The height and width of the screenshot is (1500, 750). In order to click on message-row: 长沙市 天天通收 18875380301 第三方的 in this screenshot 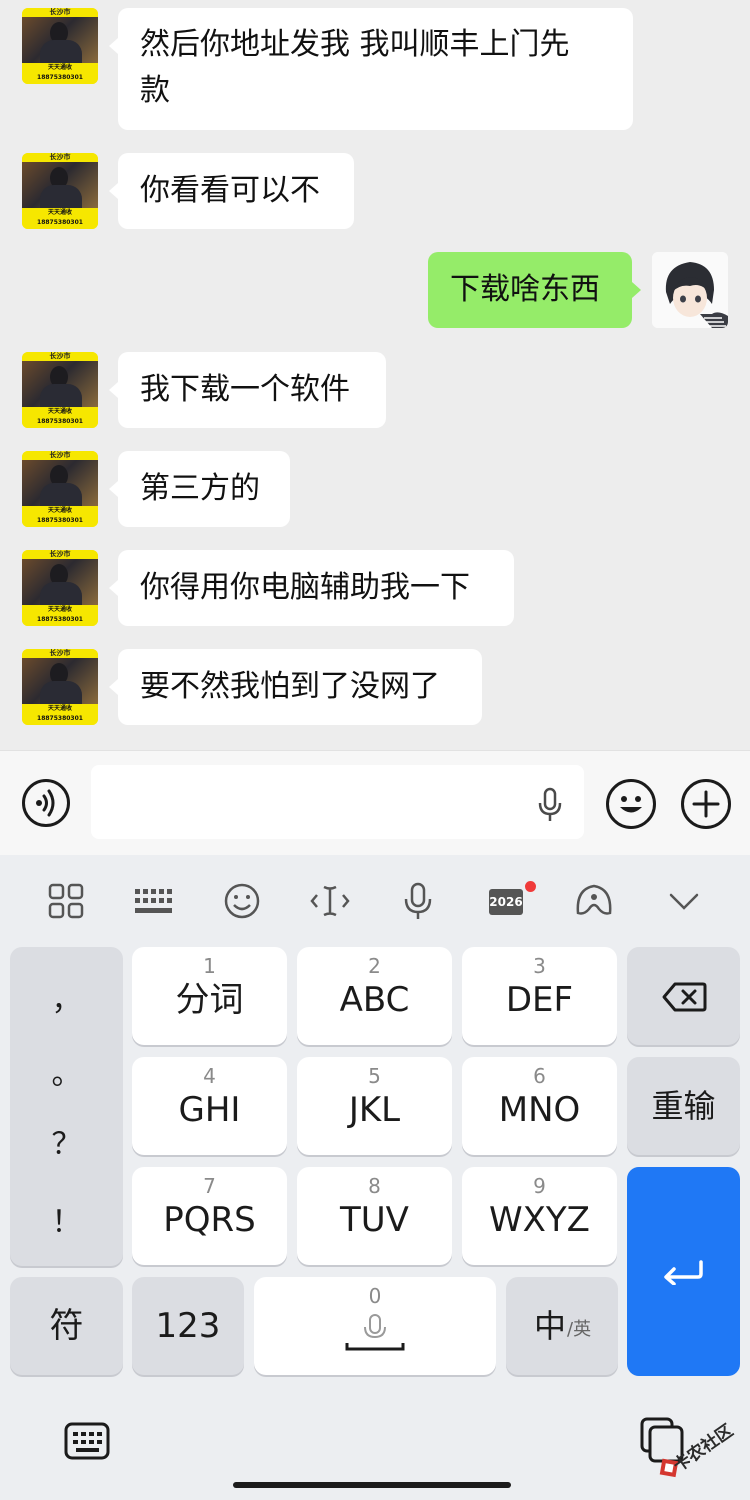, I will do `click(375, 489)`.